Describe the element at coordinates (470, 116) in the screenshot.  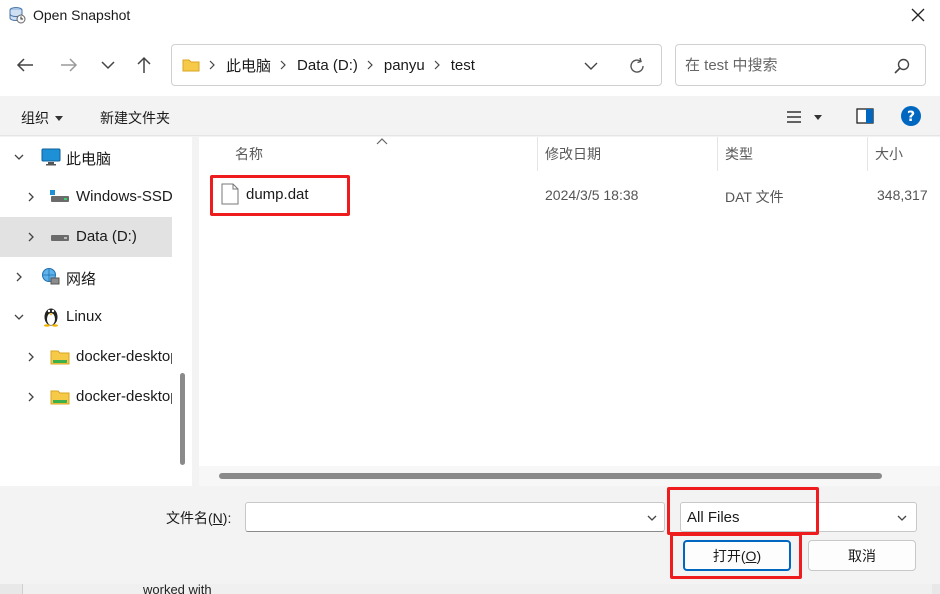
I see `command-bar: 组织 新建文件夹 ?` at that location.